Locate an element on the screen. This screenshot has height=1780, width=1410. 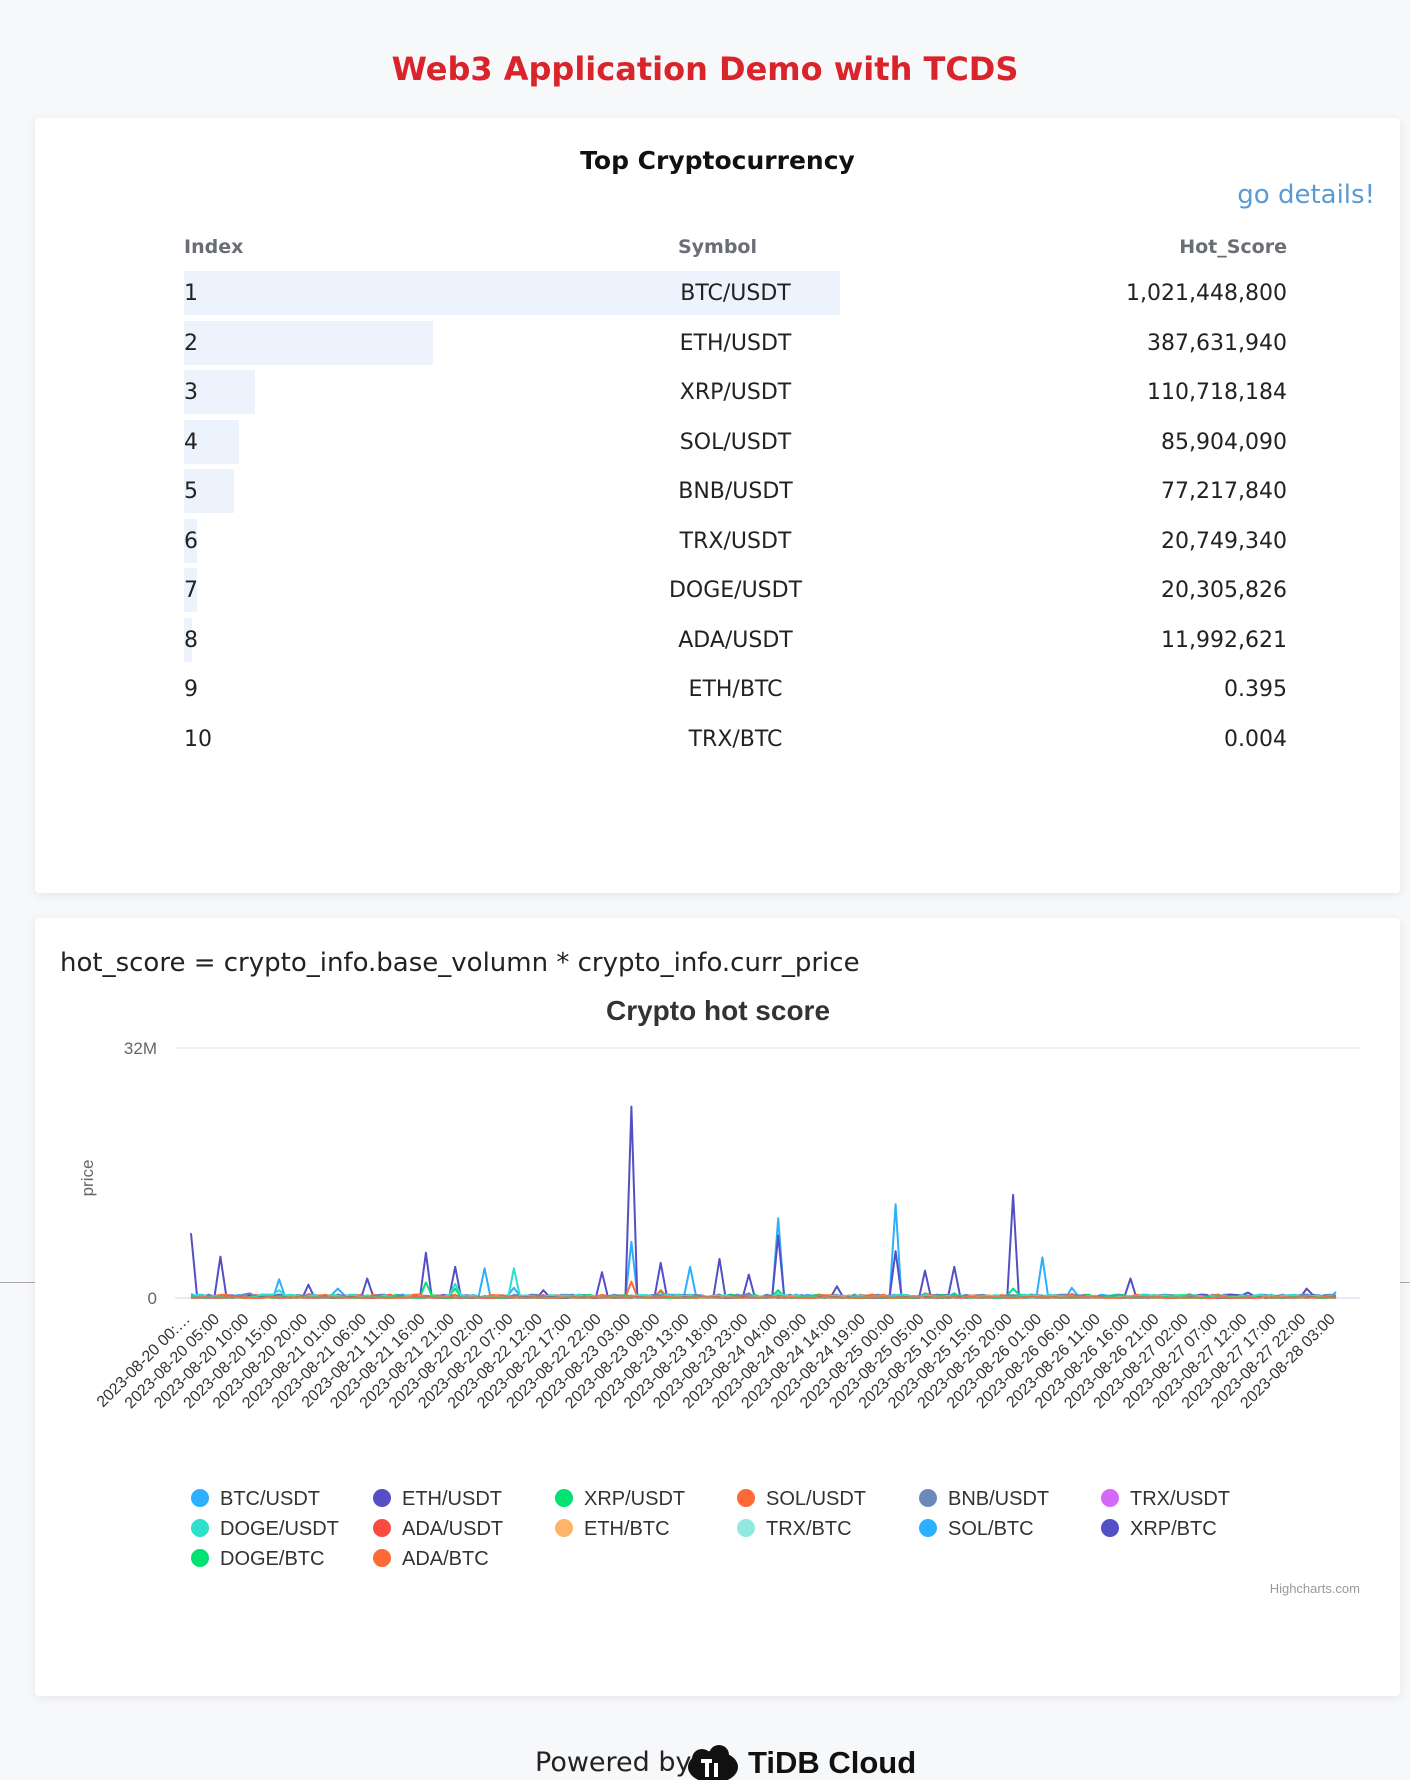
row-hot-score: 387,631,940 is located at coordinates (1217, 343).